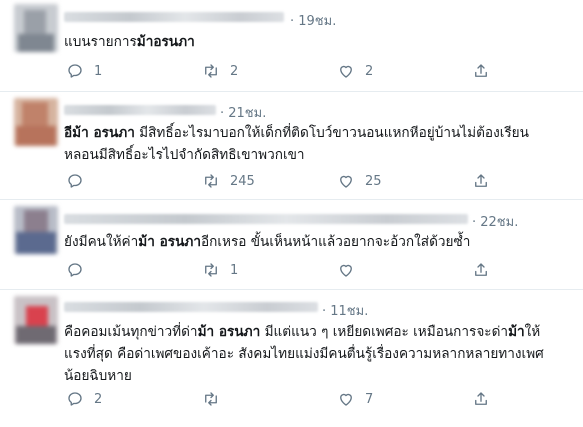 This screenshot has height=427, width=583. What do you see at coordinates (345, 310) in the screenshot?
I see `tweet-time: · 11ชม.` at bounding box center [345, 310].